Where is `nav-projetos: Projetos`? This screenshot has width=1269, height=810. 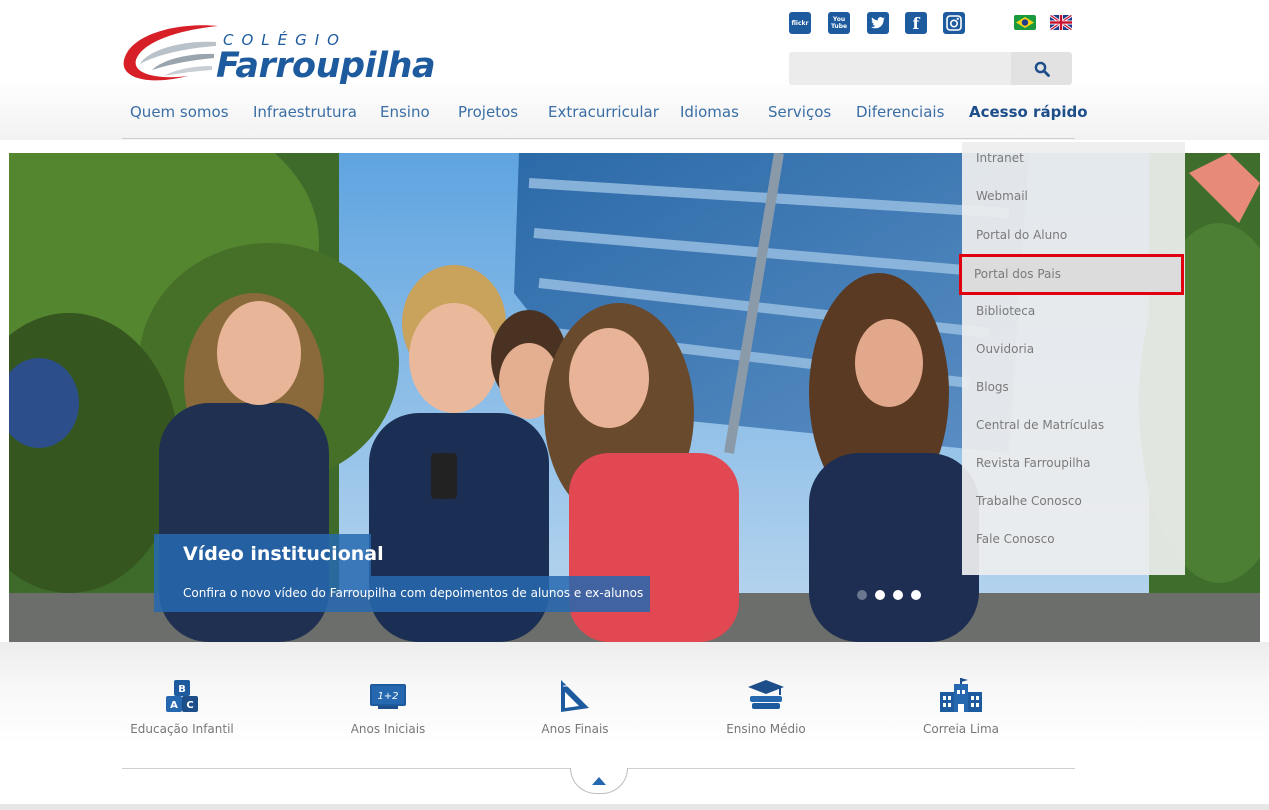
nav-projetos: Projetos is located at coordinates (488, 112).